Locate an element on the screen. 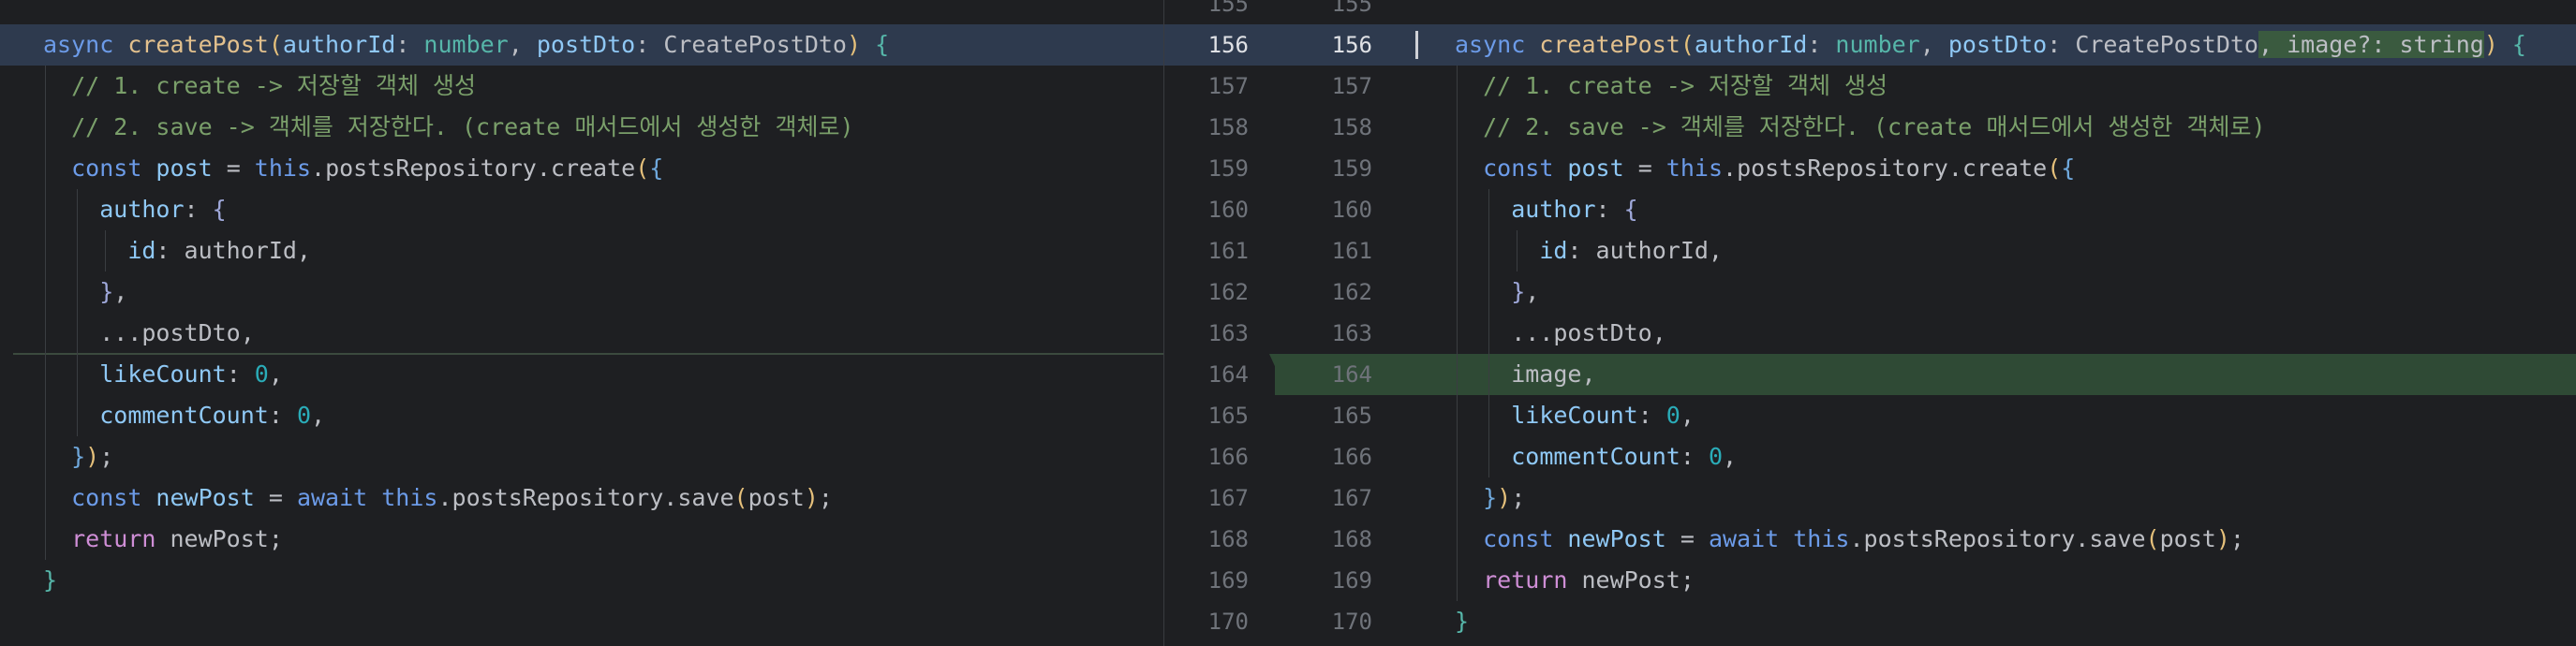 The height and width of the screenshot is (646, 2576). left-code-line: author: { is located at coordinates (581, 209).